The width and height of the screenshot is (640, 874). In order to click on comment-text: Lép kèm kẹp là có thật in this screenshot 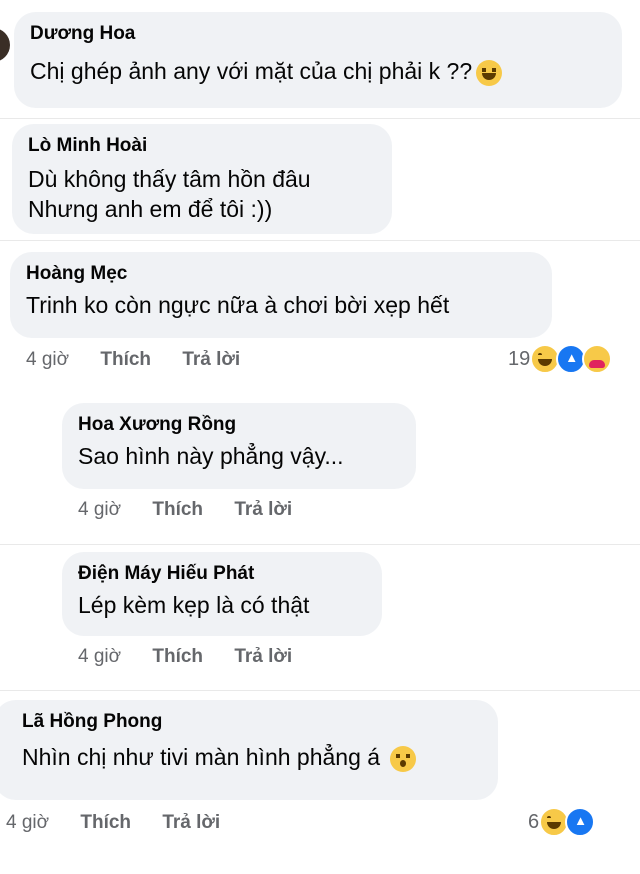, I will do `click(194, 605)`.